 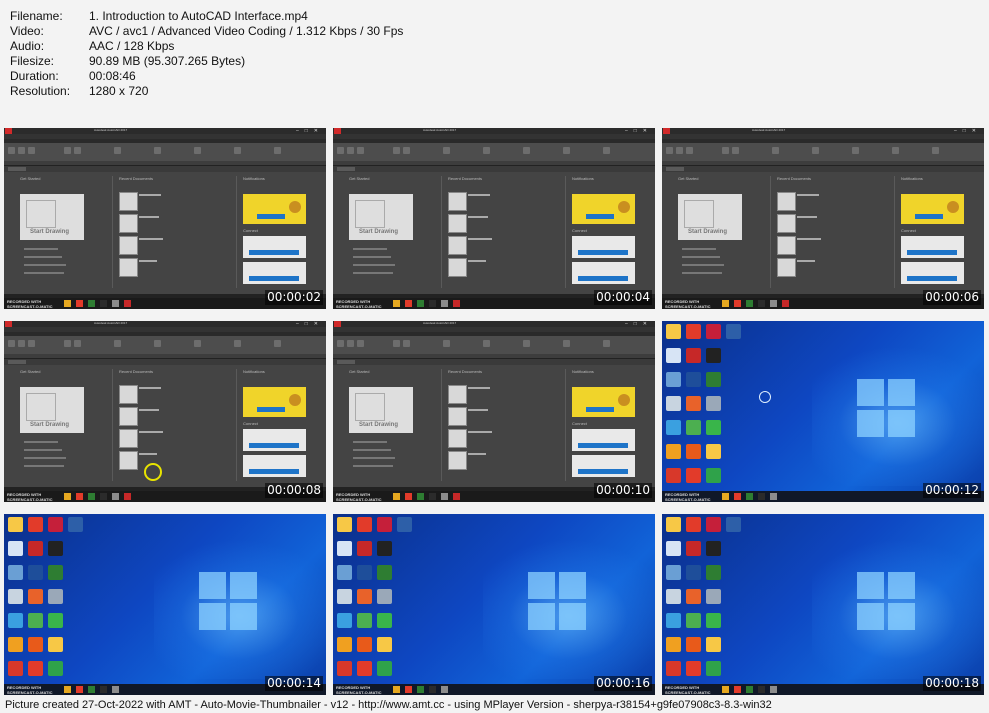 What do you see at coordinates (373, 273) in the screenshot?
I see `link-sample-drawings` at bounding box center [373, 273].